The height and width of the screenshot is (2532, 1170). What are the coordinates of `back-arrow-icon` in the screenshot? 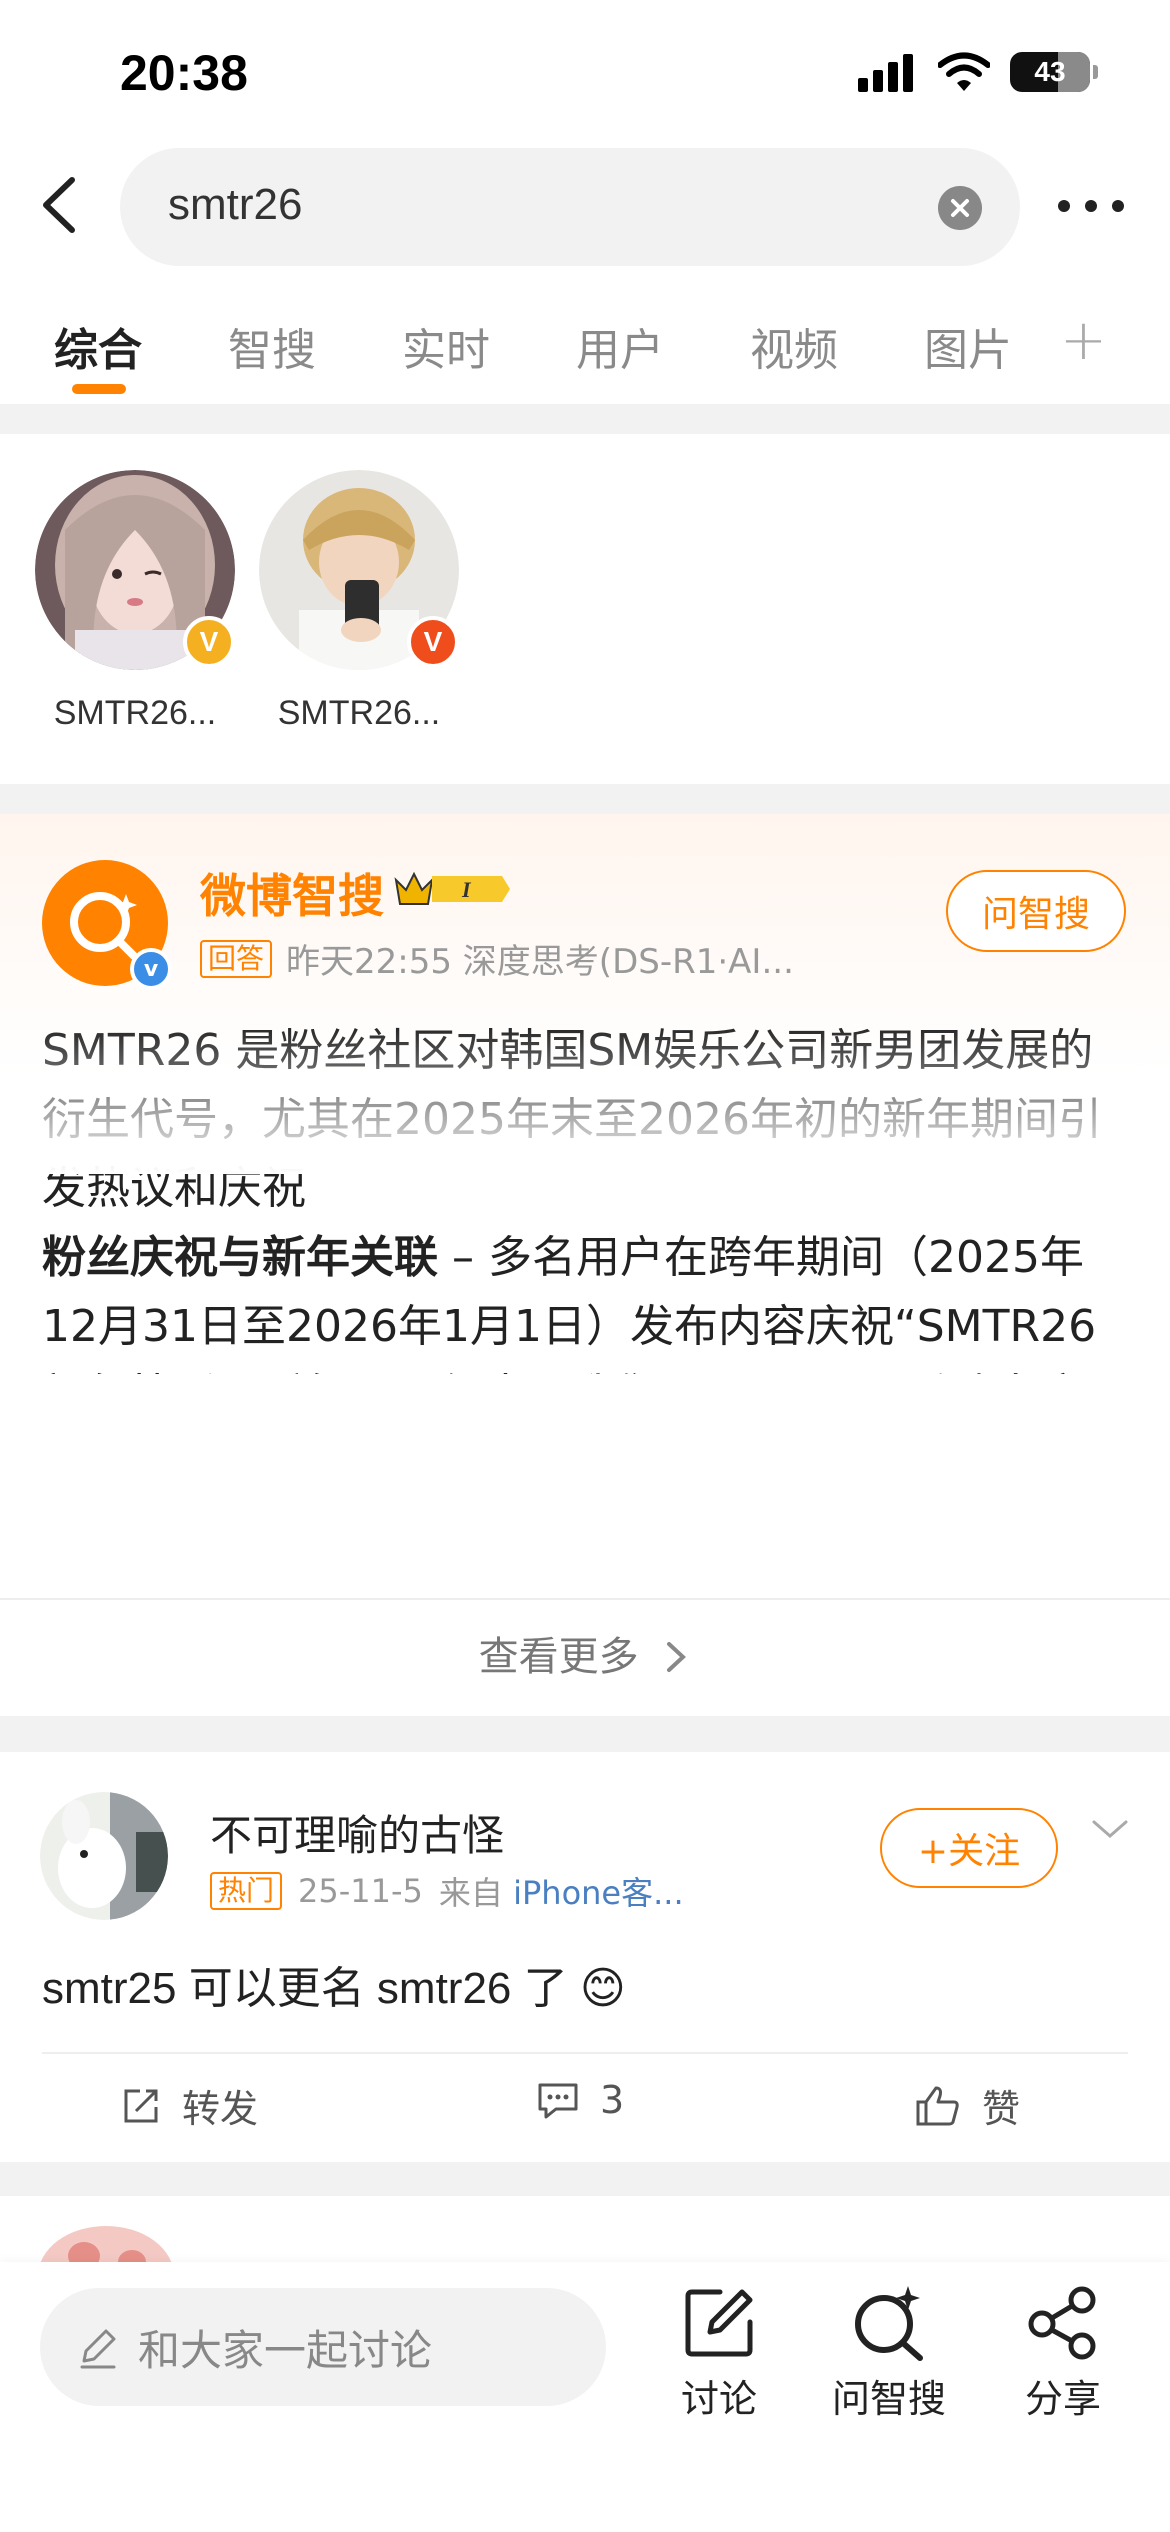 It's located at (63, 205).